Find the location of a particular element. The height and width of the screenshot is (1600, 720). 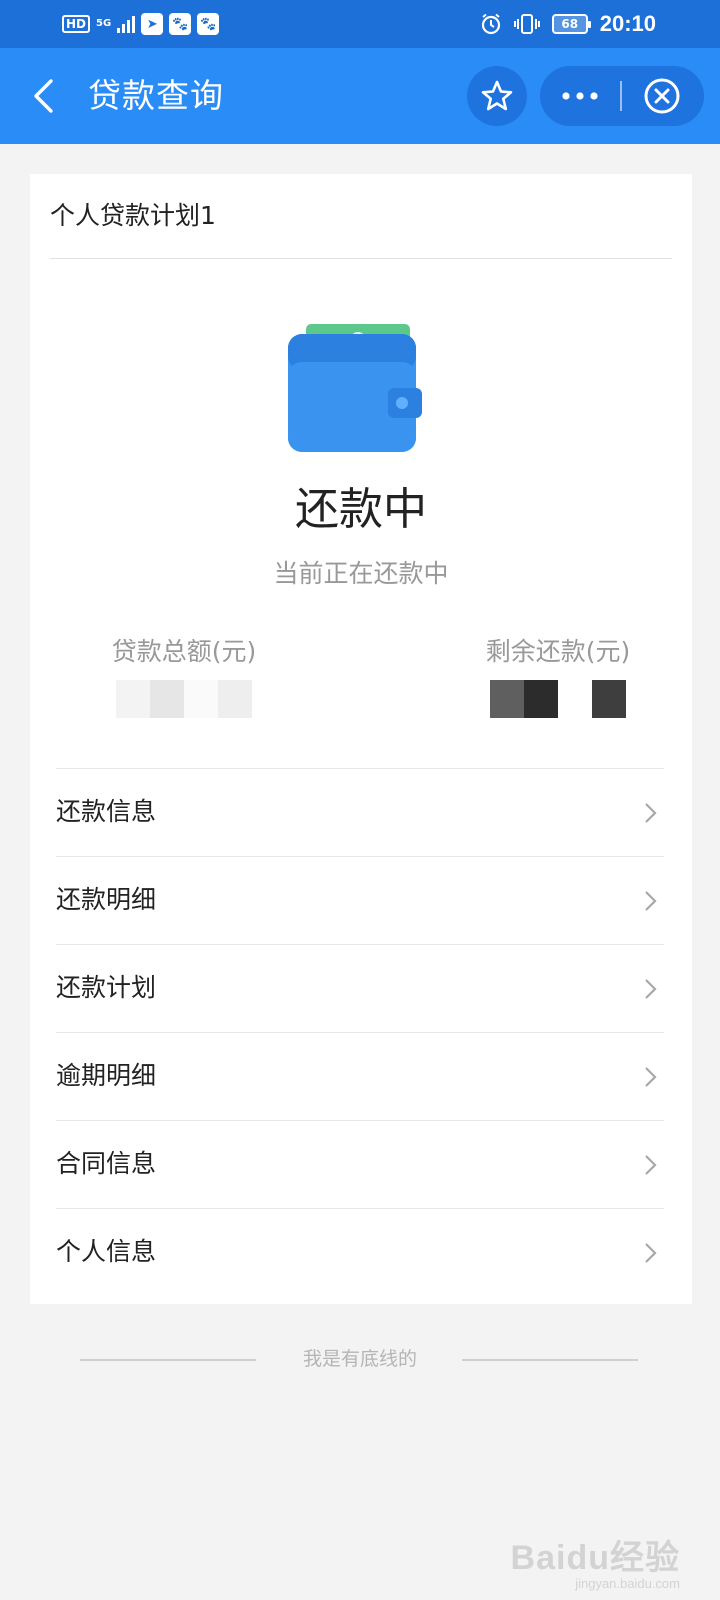

app-notification-icon: ➤ is located at coordinates (152, 24).